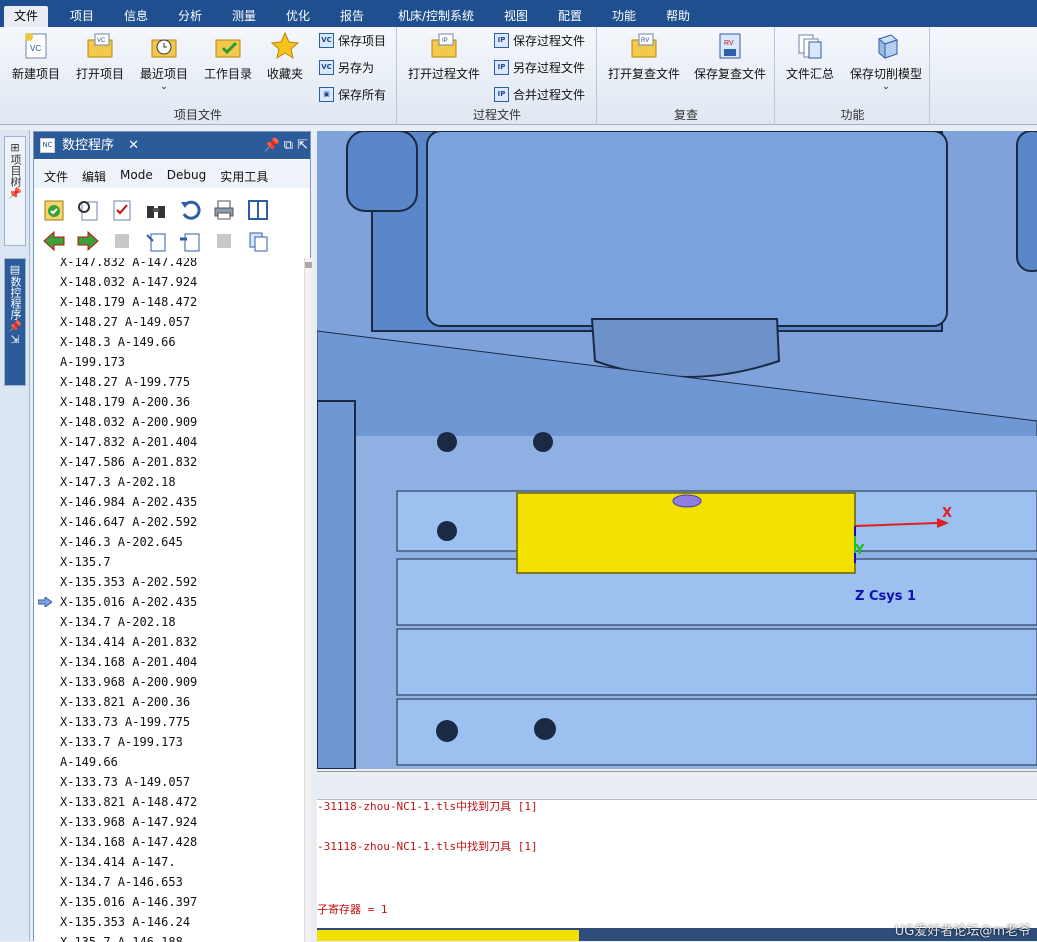 The height and width of the screenshot is (942, 1037). Describe the element at coordinates (128, 502) in the screenshot. I see `nc-code-line: X-146.984 A-202.435` at that location.